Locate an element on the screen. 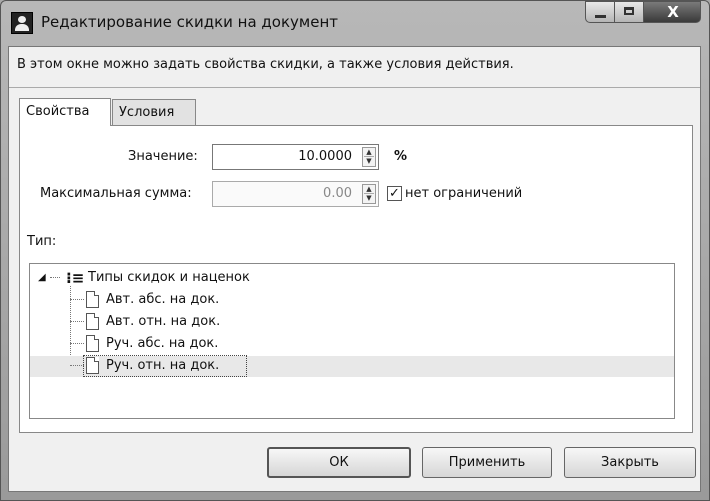 The width and height of the screenshot is (710, 501). expand-arrow-icon: ◢ is located at coordinates (42, 277).